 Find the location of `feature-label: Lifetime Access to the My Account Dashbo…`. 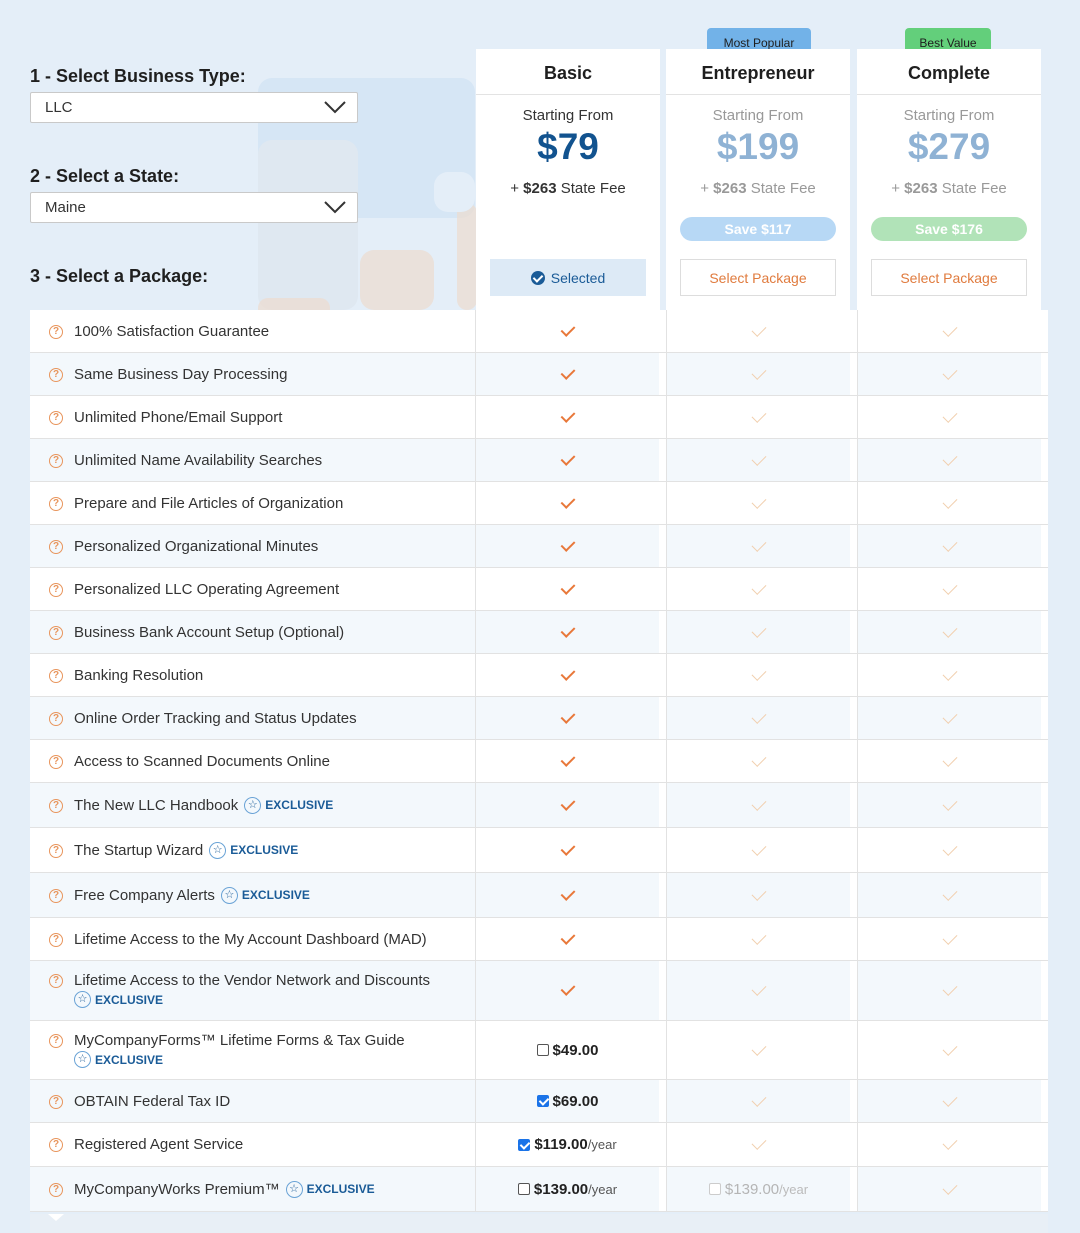

feature-label: Lifetime Access to the My Account Dashbo… is located at coordinates (250, 939).